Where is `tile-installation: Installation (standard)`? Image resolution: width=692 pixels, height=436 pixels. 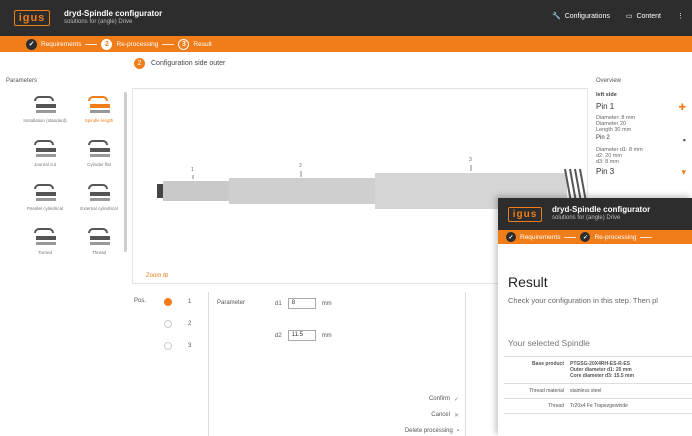
tile-installation: Installation (standard) is located at coordinates (45, 114).